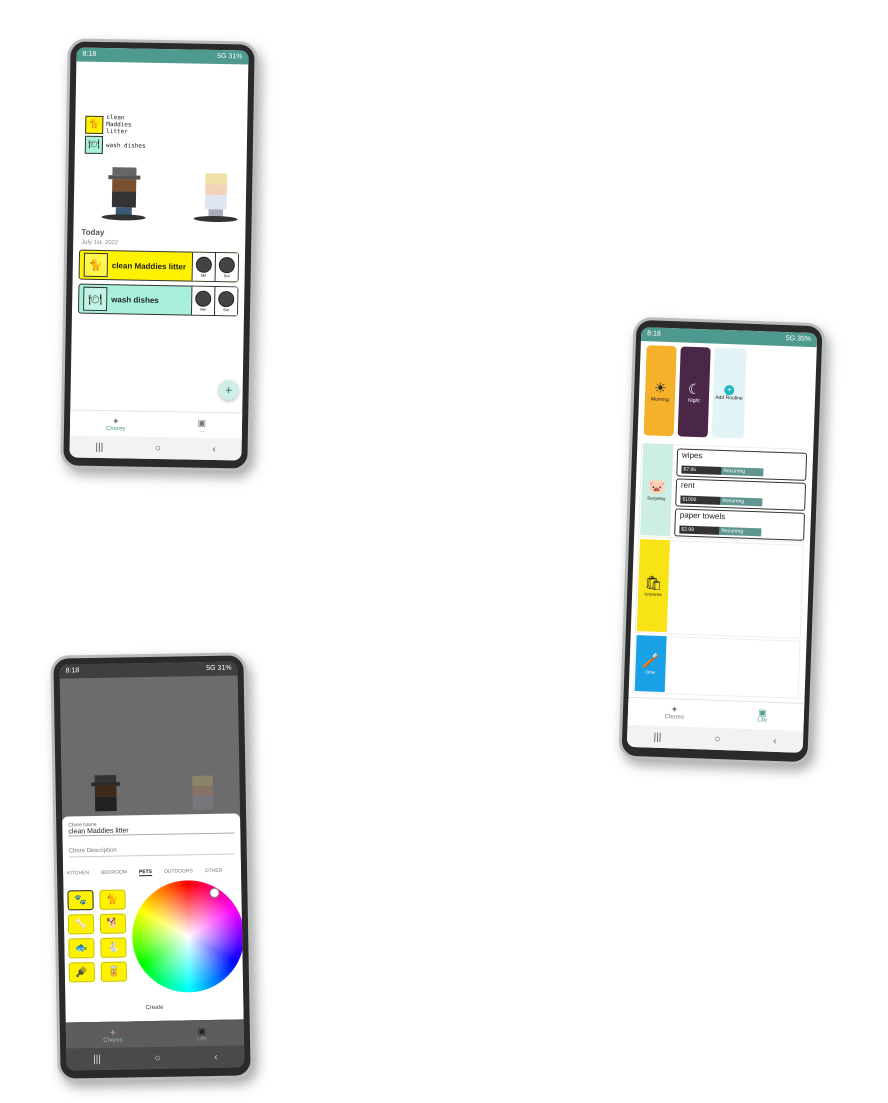 The image size is (888, 1103). Describe the element at coordinates (154, 1008) in the screenshot. I see `create-button: Create` at that location.